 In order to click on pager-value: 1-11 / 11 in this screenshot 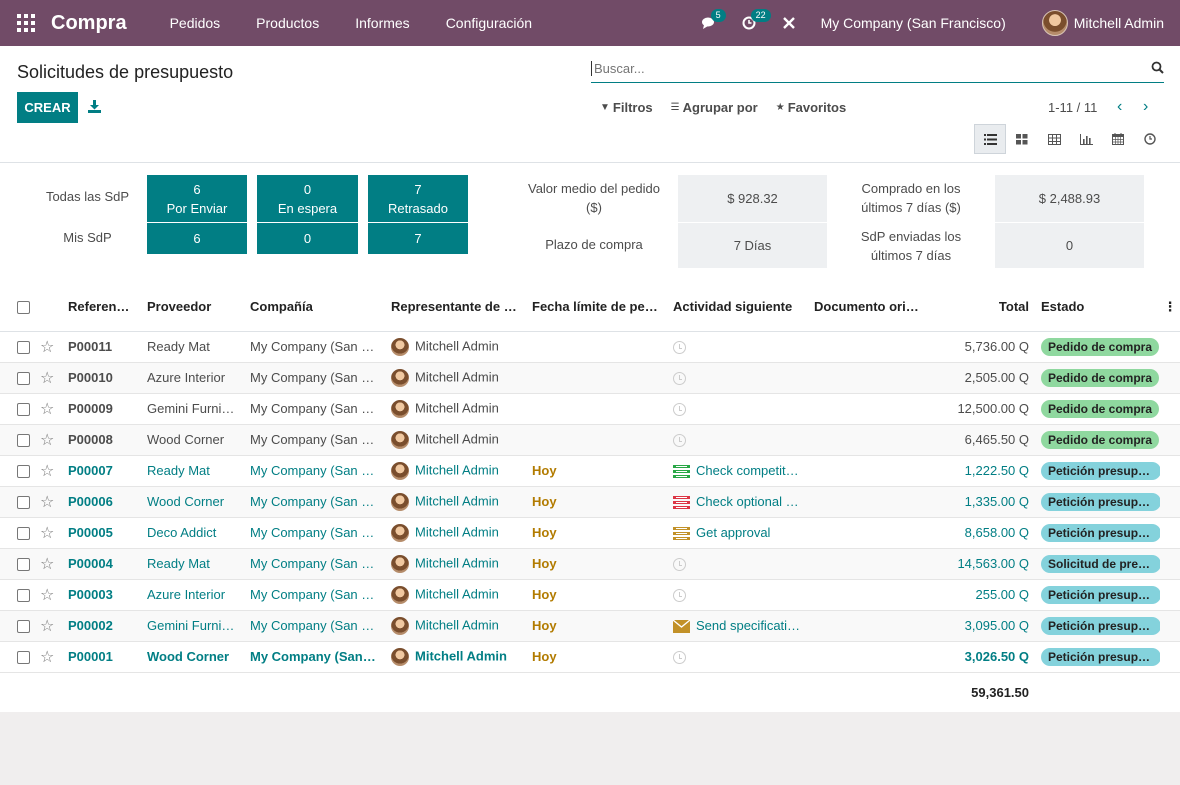, I will do `click(1072, 107)`.